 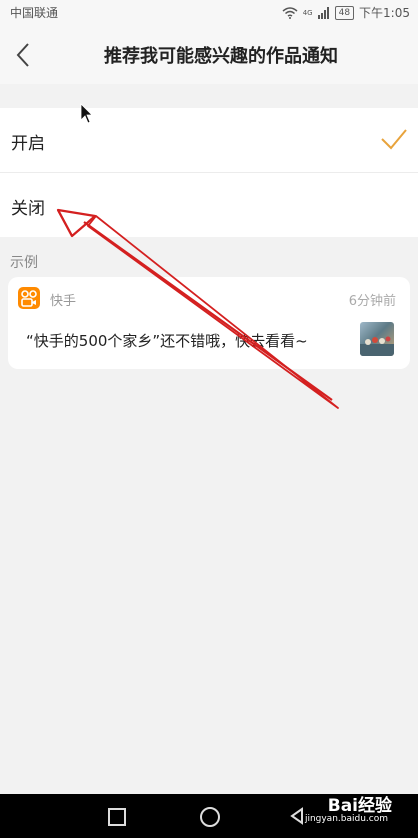 What do you see at coordinates (209, 140) in the screenshot?
I see `option-on: 开启` at bounding box center [209, 140].